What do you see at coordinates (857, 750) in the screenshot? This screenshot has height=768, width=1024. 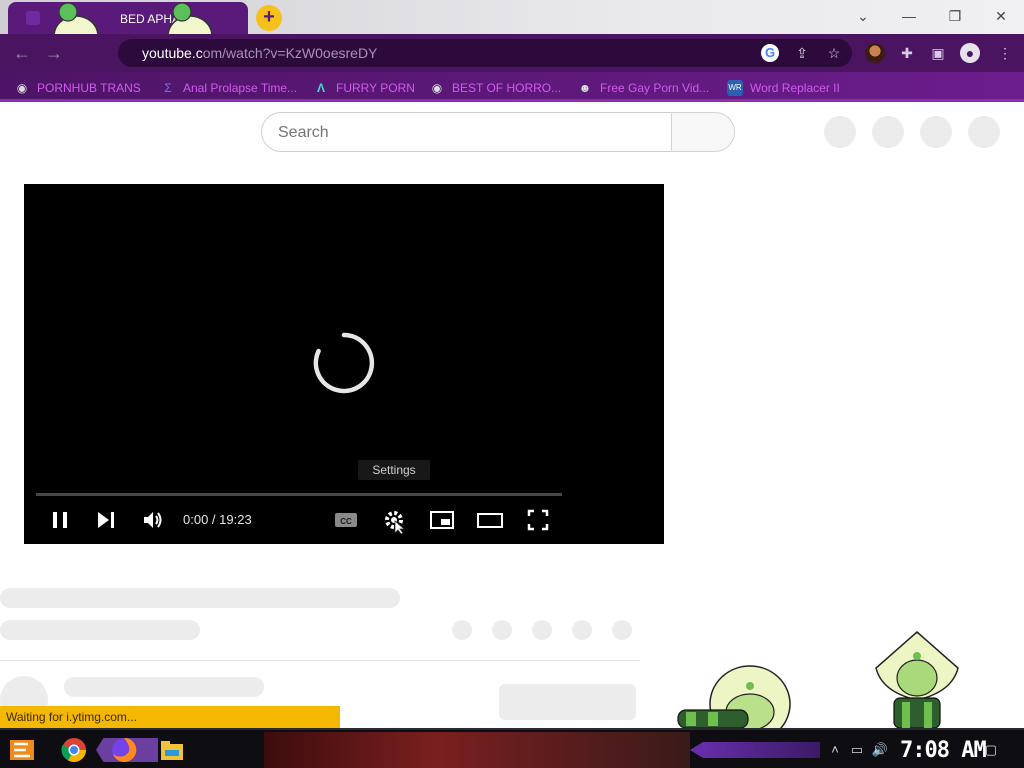 I see `network-icon: ▭` at bounding box center [857, 750].